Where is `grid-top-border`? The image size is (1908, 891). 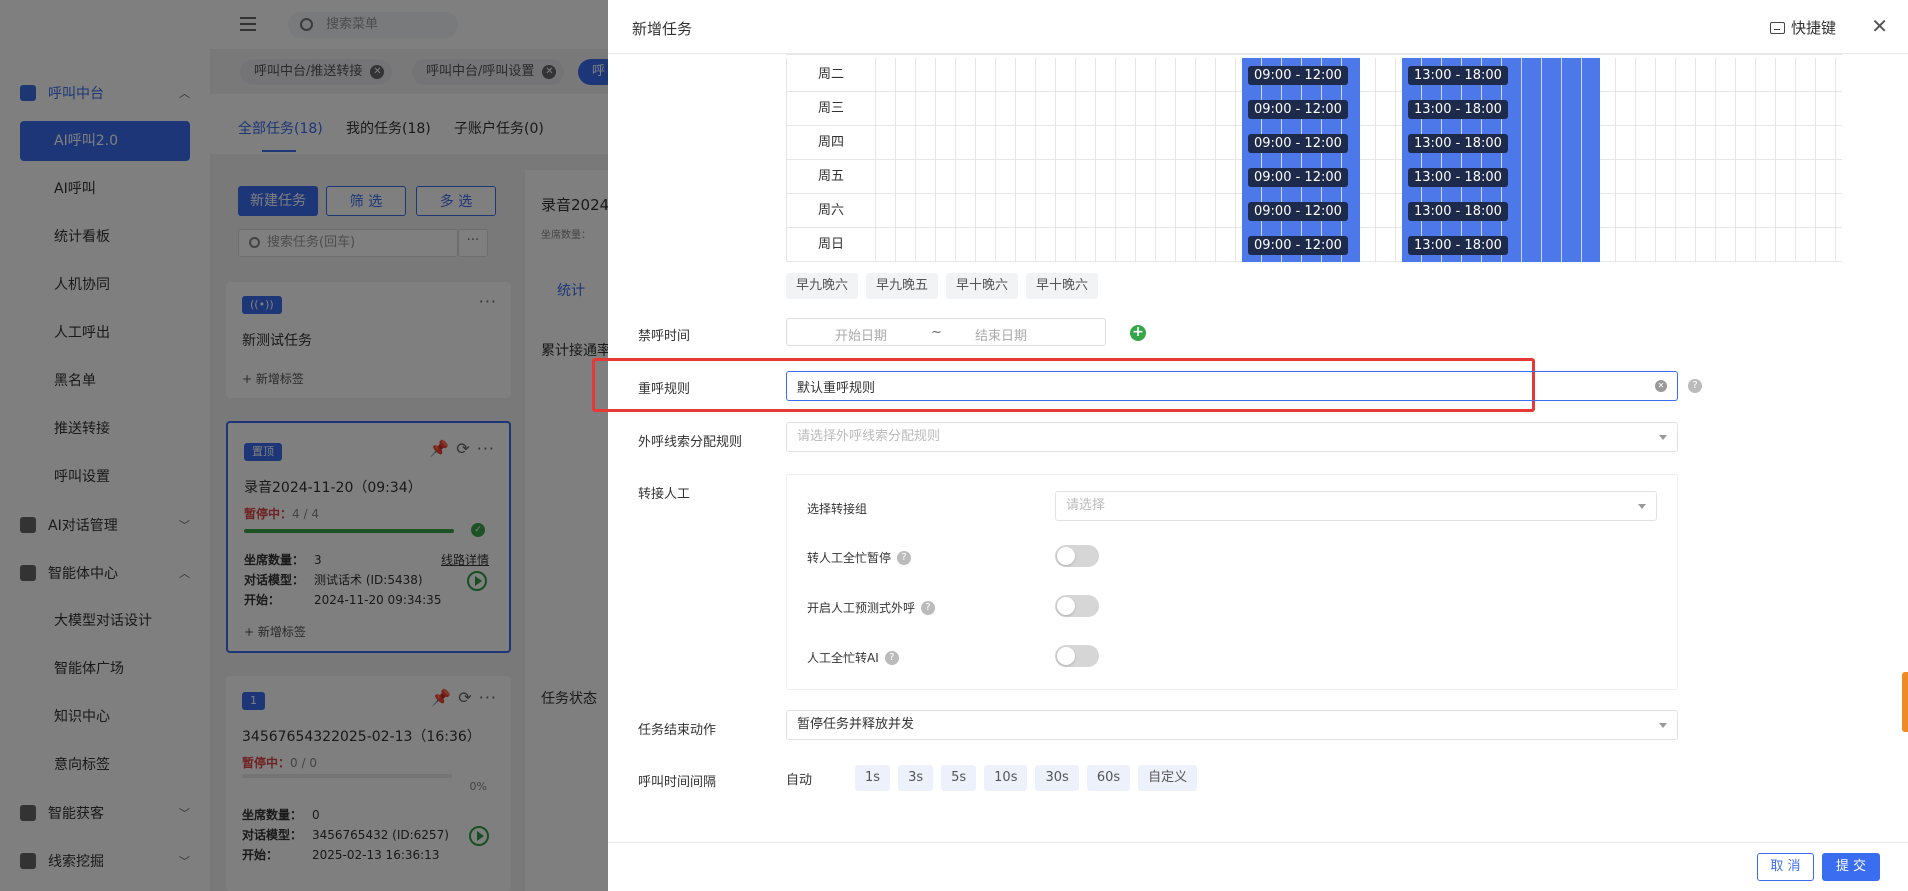 grid-top-border is located at coordinates (1314, 54).